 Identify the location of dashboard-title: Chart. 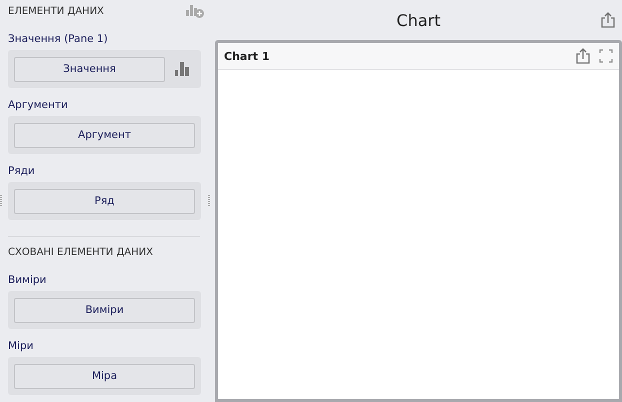
(418, 20).